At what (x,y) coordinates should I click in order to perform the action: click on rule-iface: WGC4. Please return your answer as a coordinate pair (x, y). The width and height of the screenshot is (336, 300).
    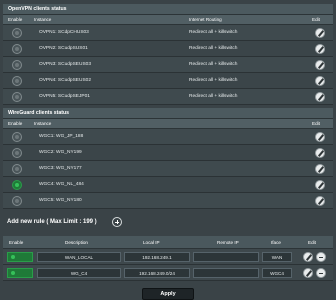
    Looking at the image, I should click on (277, 273).